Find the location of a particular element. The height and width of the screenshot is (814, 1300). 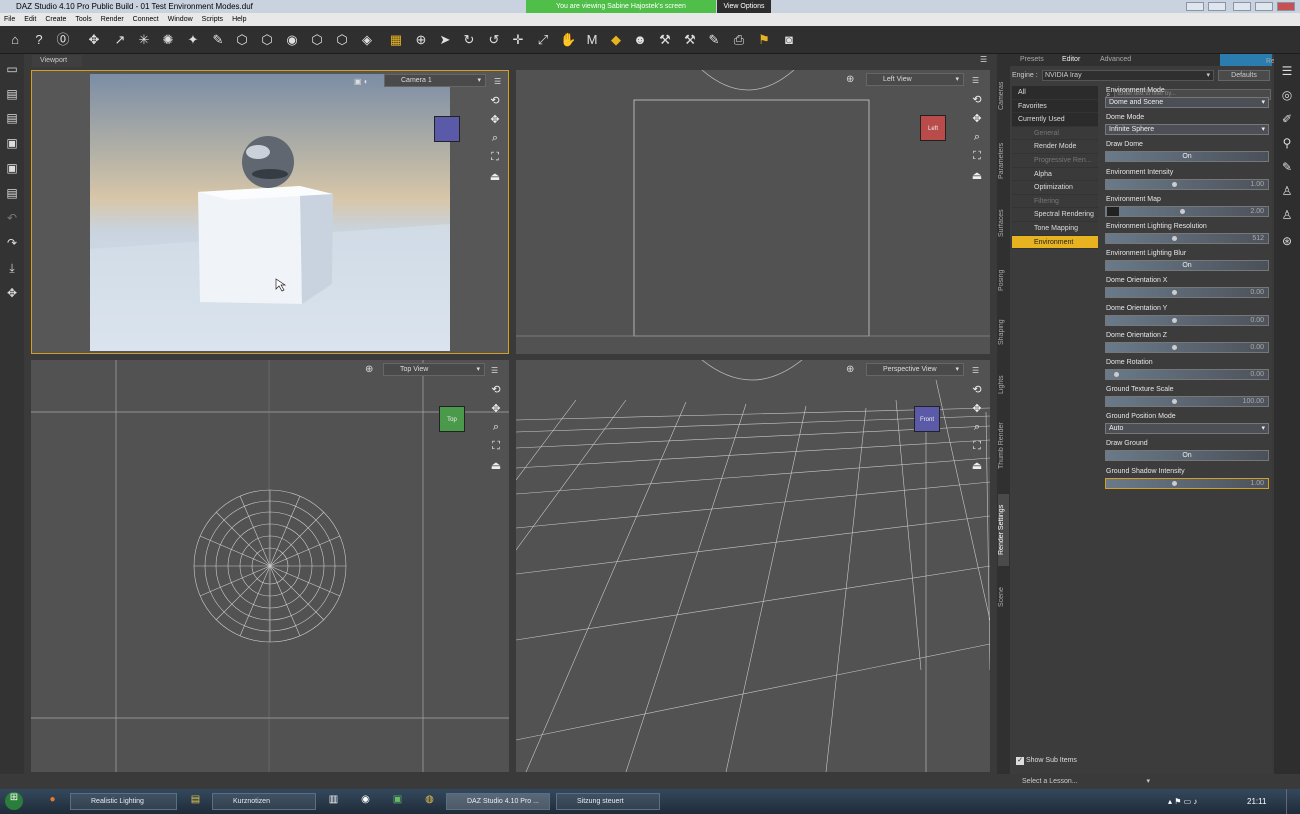

engine-select: NVIDIA Iray ▾ is located at coordinates (1128, 75).